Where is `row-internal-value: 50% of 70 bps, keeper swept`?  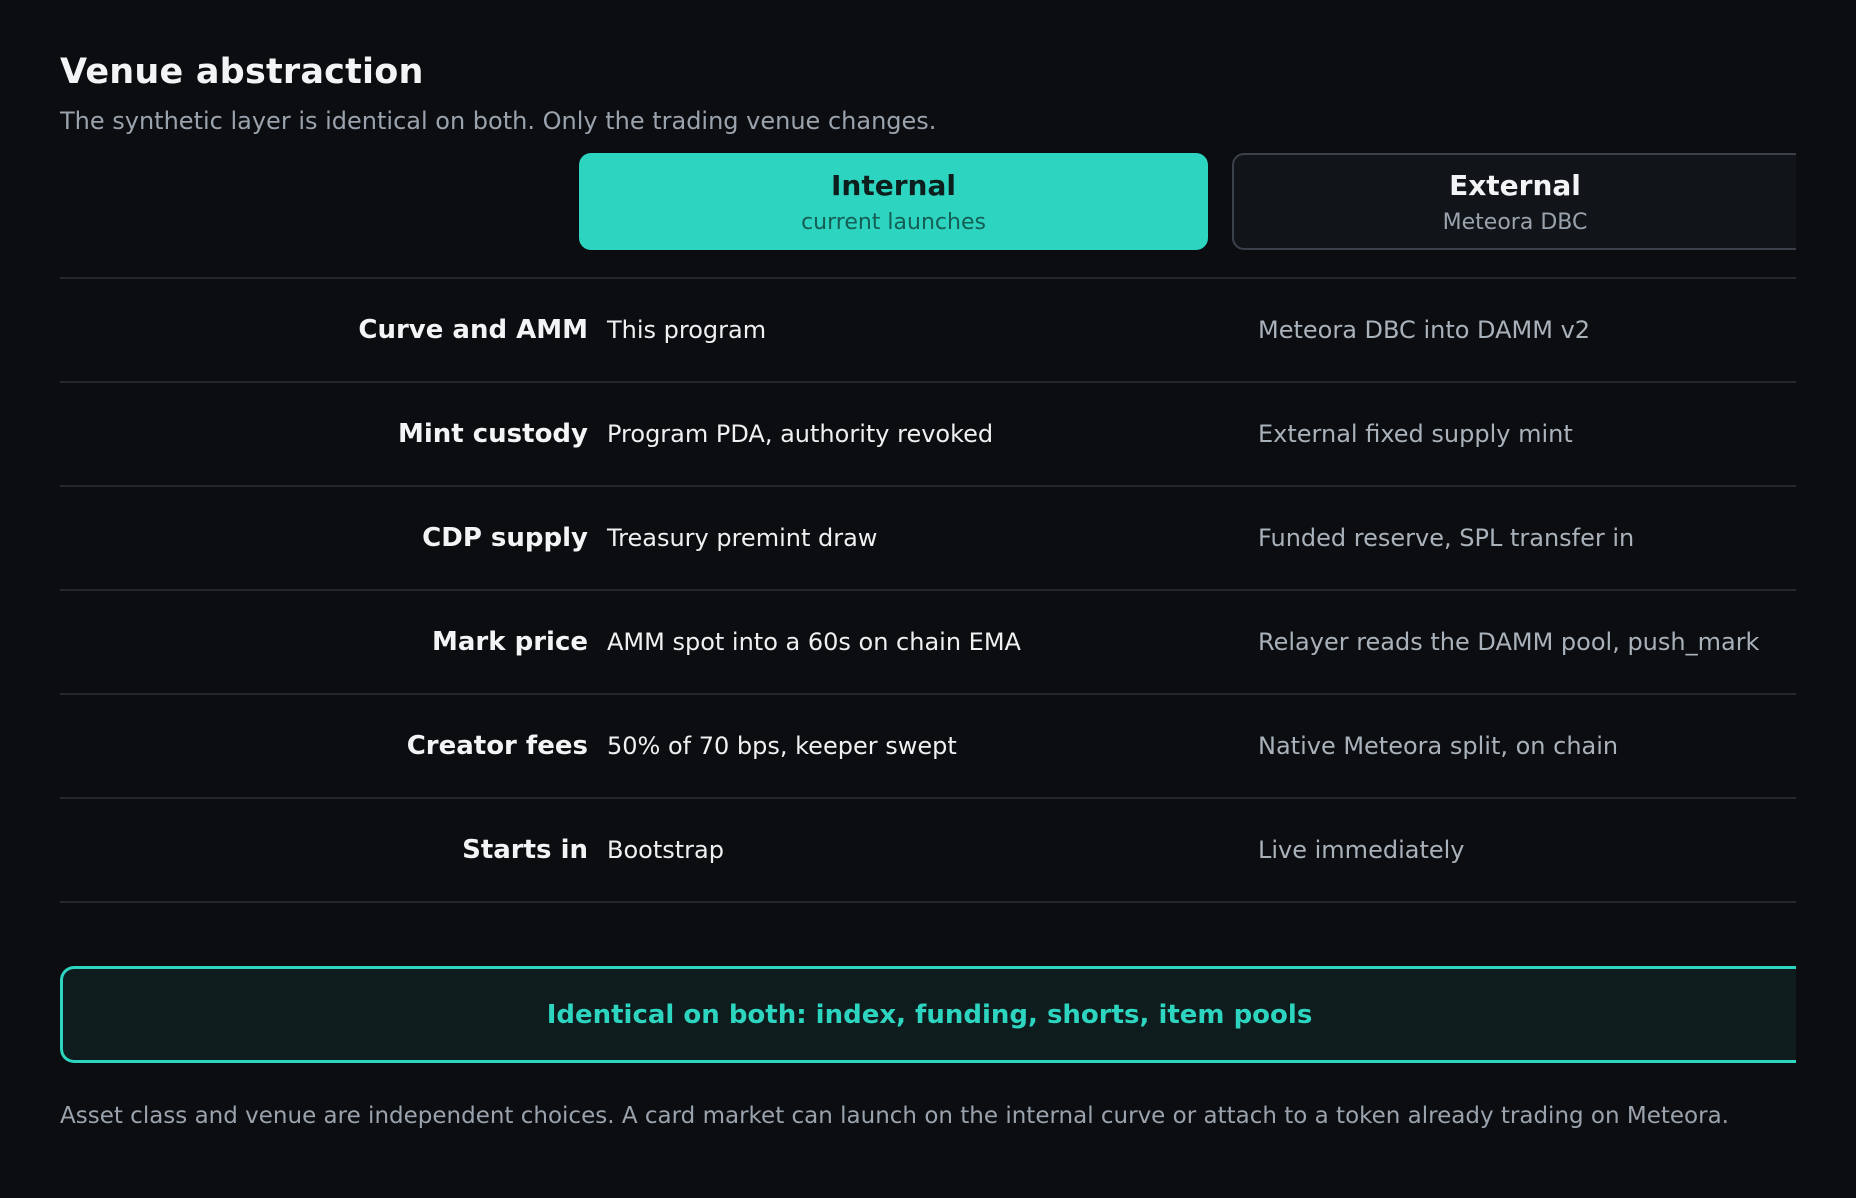 row-internal-value: 50% of 70 bps, keeper swept is located at coordinates (782, 746).